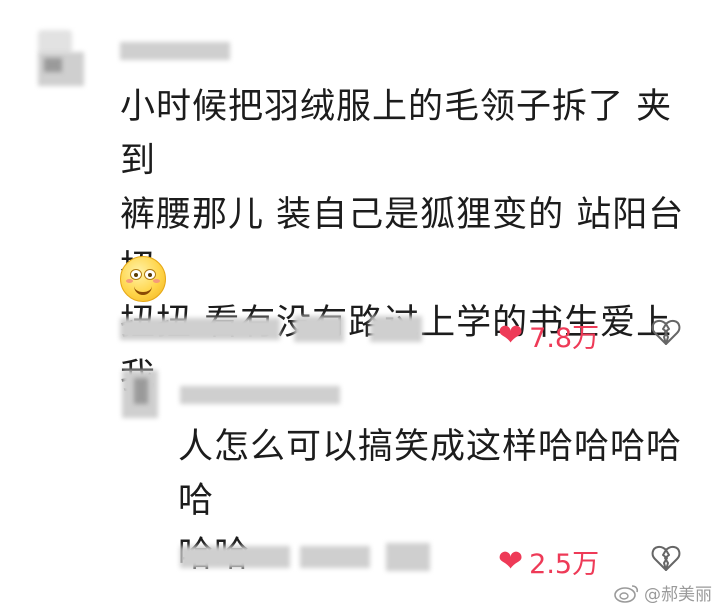  What do you see at coordinates (402, 242) in the screenshot?
I see `comment-line: 裤腰那儿 装自己是狐狸变的 站阳台扭` at bounding box center [402, 242].